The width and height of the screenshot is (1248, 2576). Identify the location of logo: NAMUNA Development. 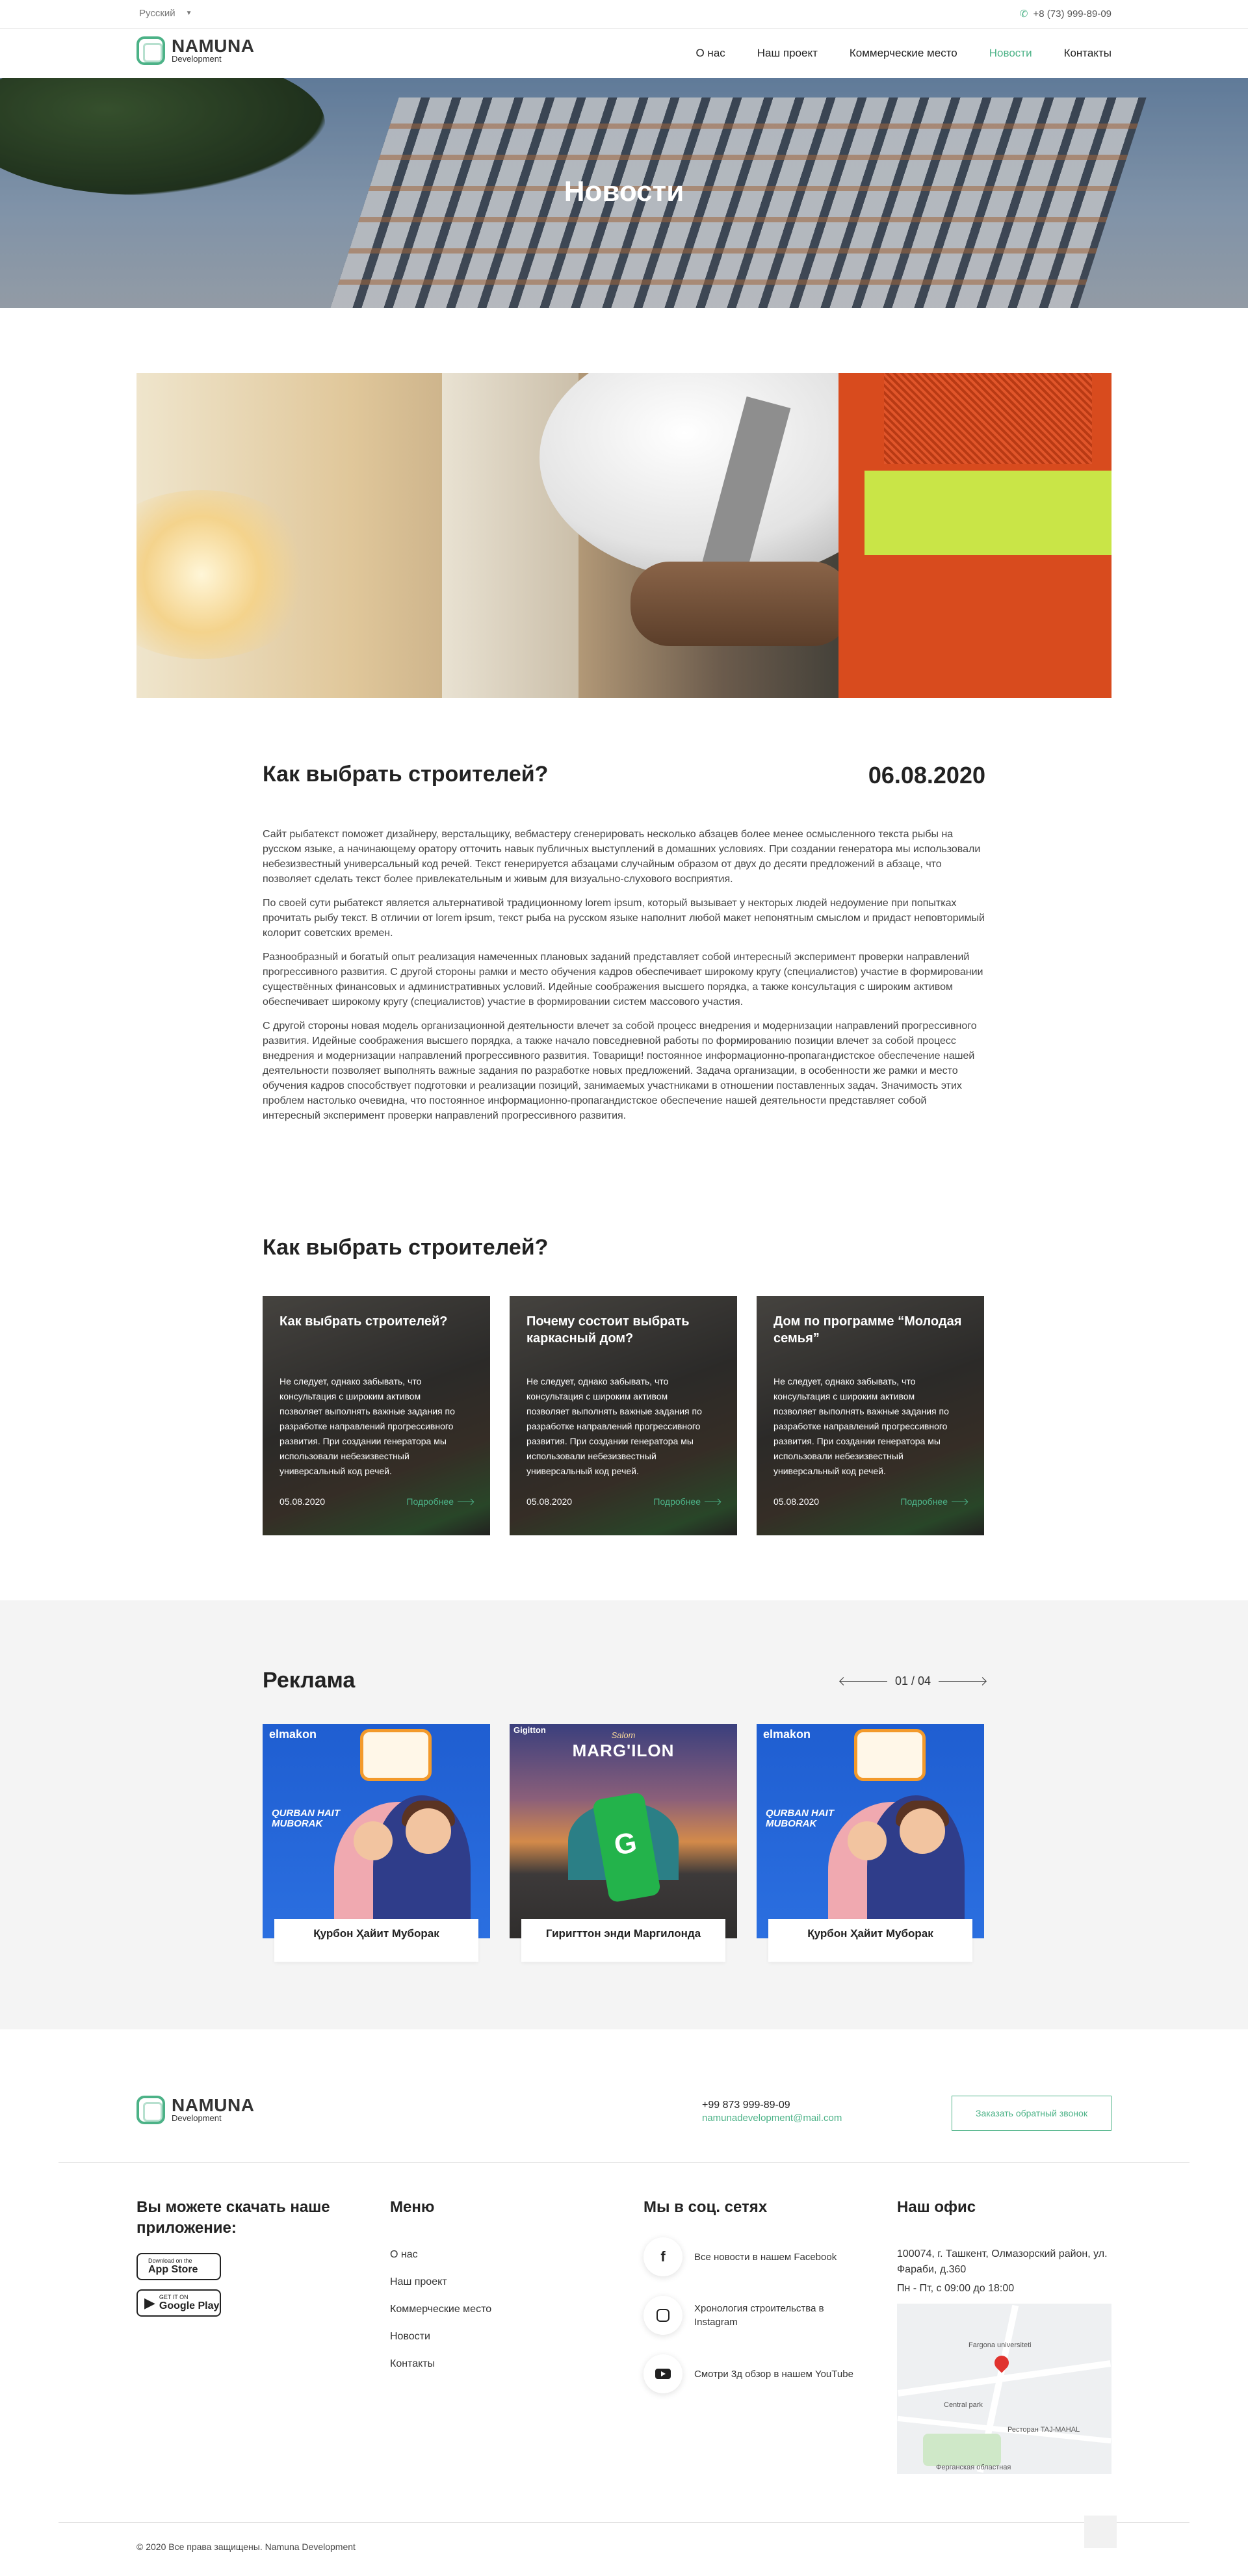
(195, 50).